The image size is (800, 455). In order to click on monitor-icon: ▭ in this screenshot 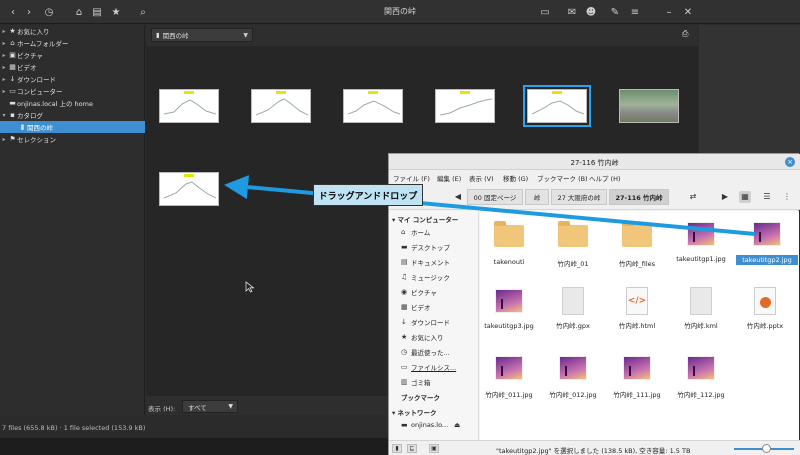, I will do `click(545, 12)`.